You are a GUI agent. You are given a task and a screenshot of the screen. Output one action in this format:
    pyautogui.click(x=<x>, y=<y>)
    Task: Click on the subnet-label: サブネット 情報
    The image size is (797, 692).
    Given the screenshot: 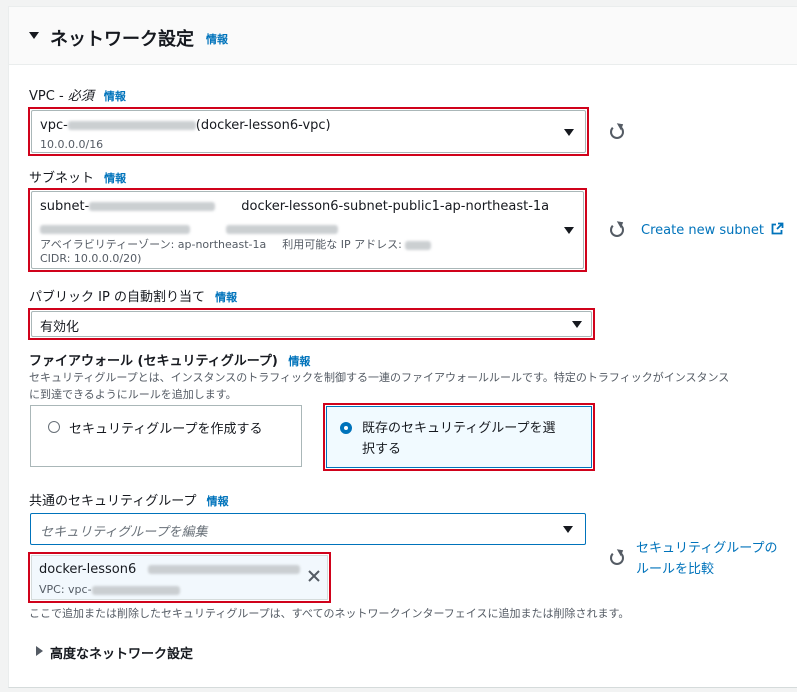 What is the action you would take?
    pyautogui.click(x=77, y=176)
    